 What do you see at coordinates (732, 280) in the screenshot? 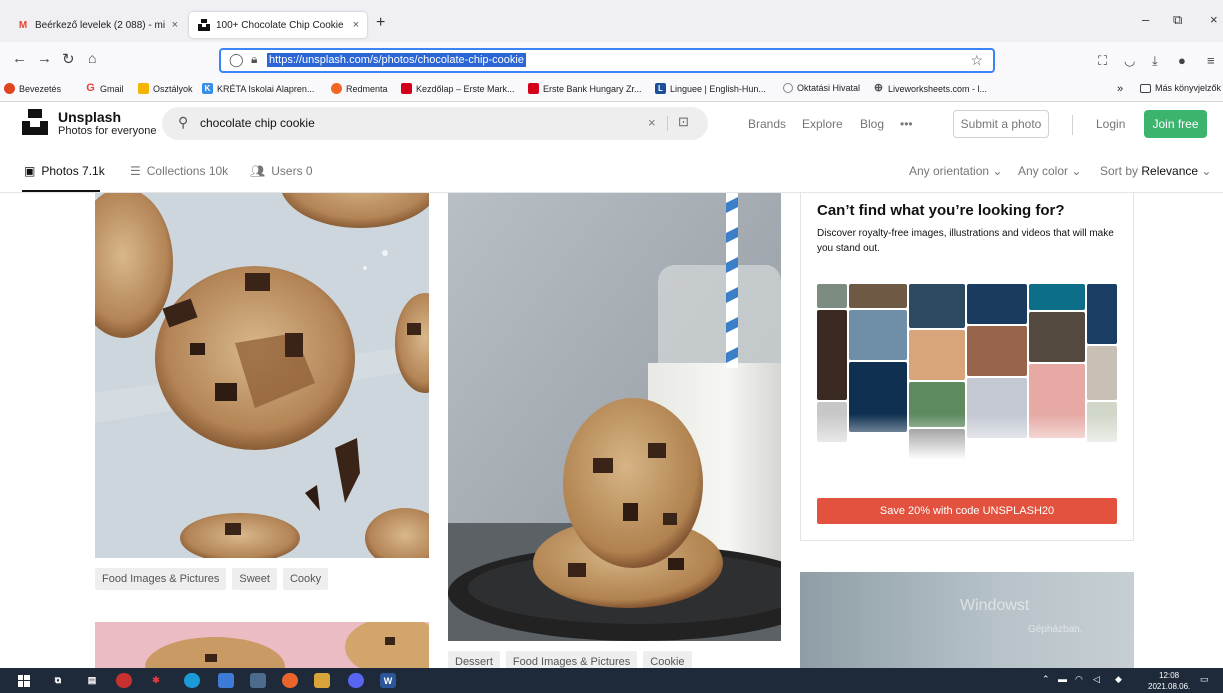
I see `straw` at bounding box center [732, 280].